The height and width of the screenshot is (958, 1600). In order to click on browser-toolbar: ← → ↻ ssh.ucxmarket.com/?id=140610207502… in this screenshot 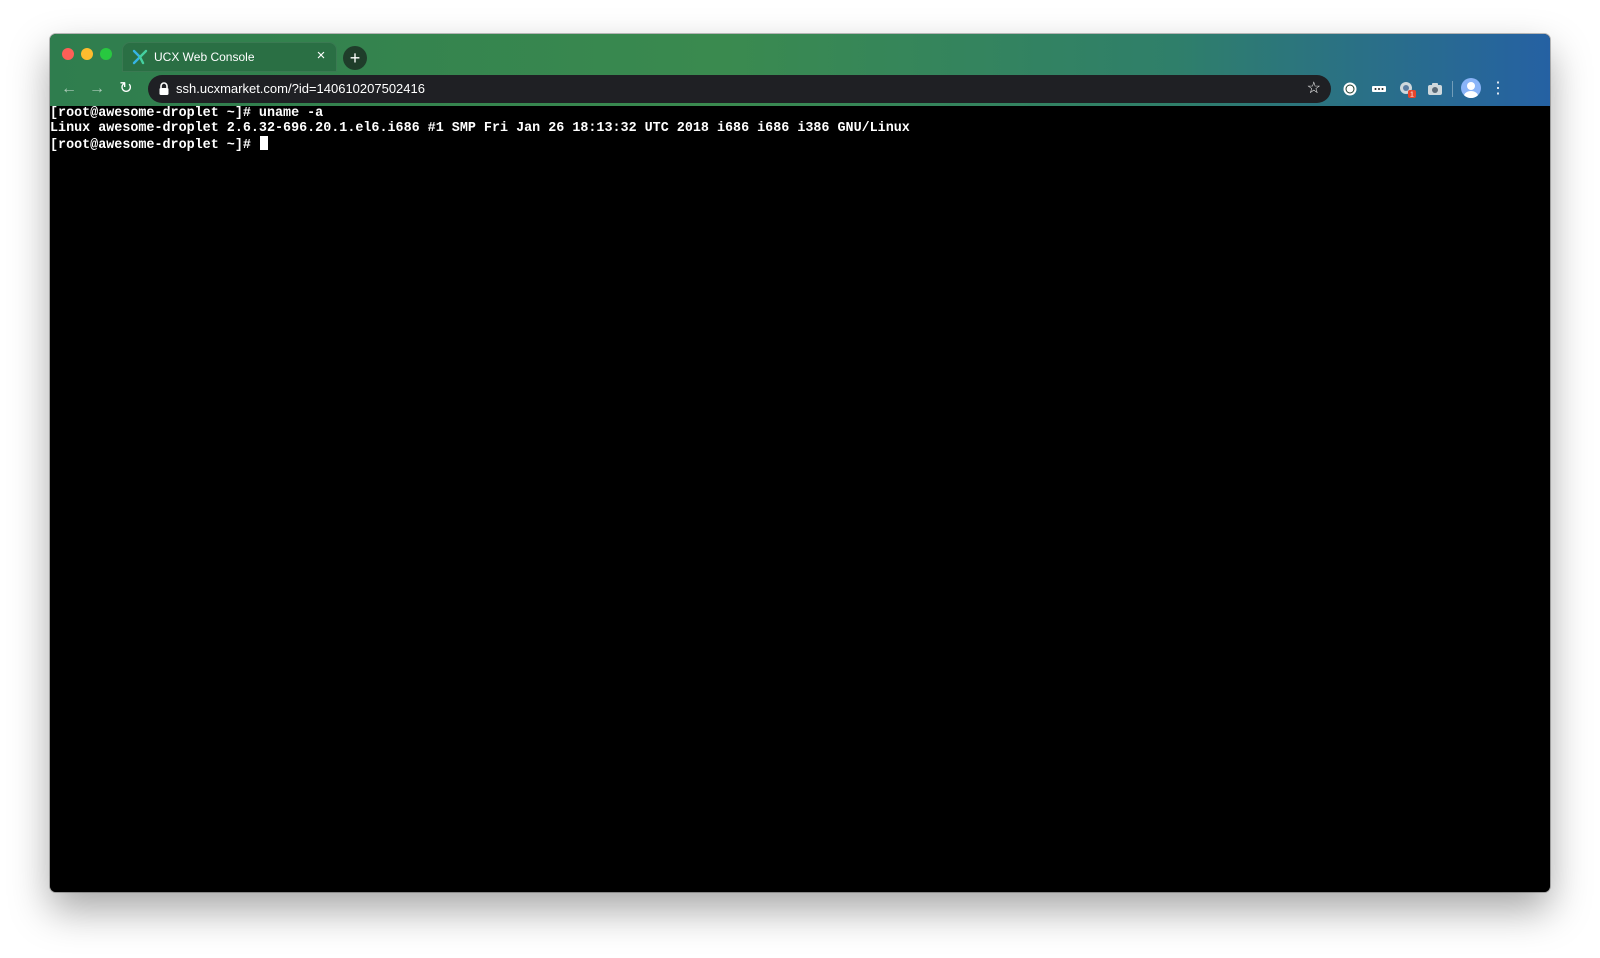, I will do `click(800, 89)`.